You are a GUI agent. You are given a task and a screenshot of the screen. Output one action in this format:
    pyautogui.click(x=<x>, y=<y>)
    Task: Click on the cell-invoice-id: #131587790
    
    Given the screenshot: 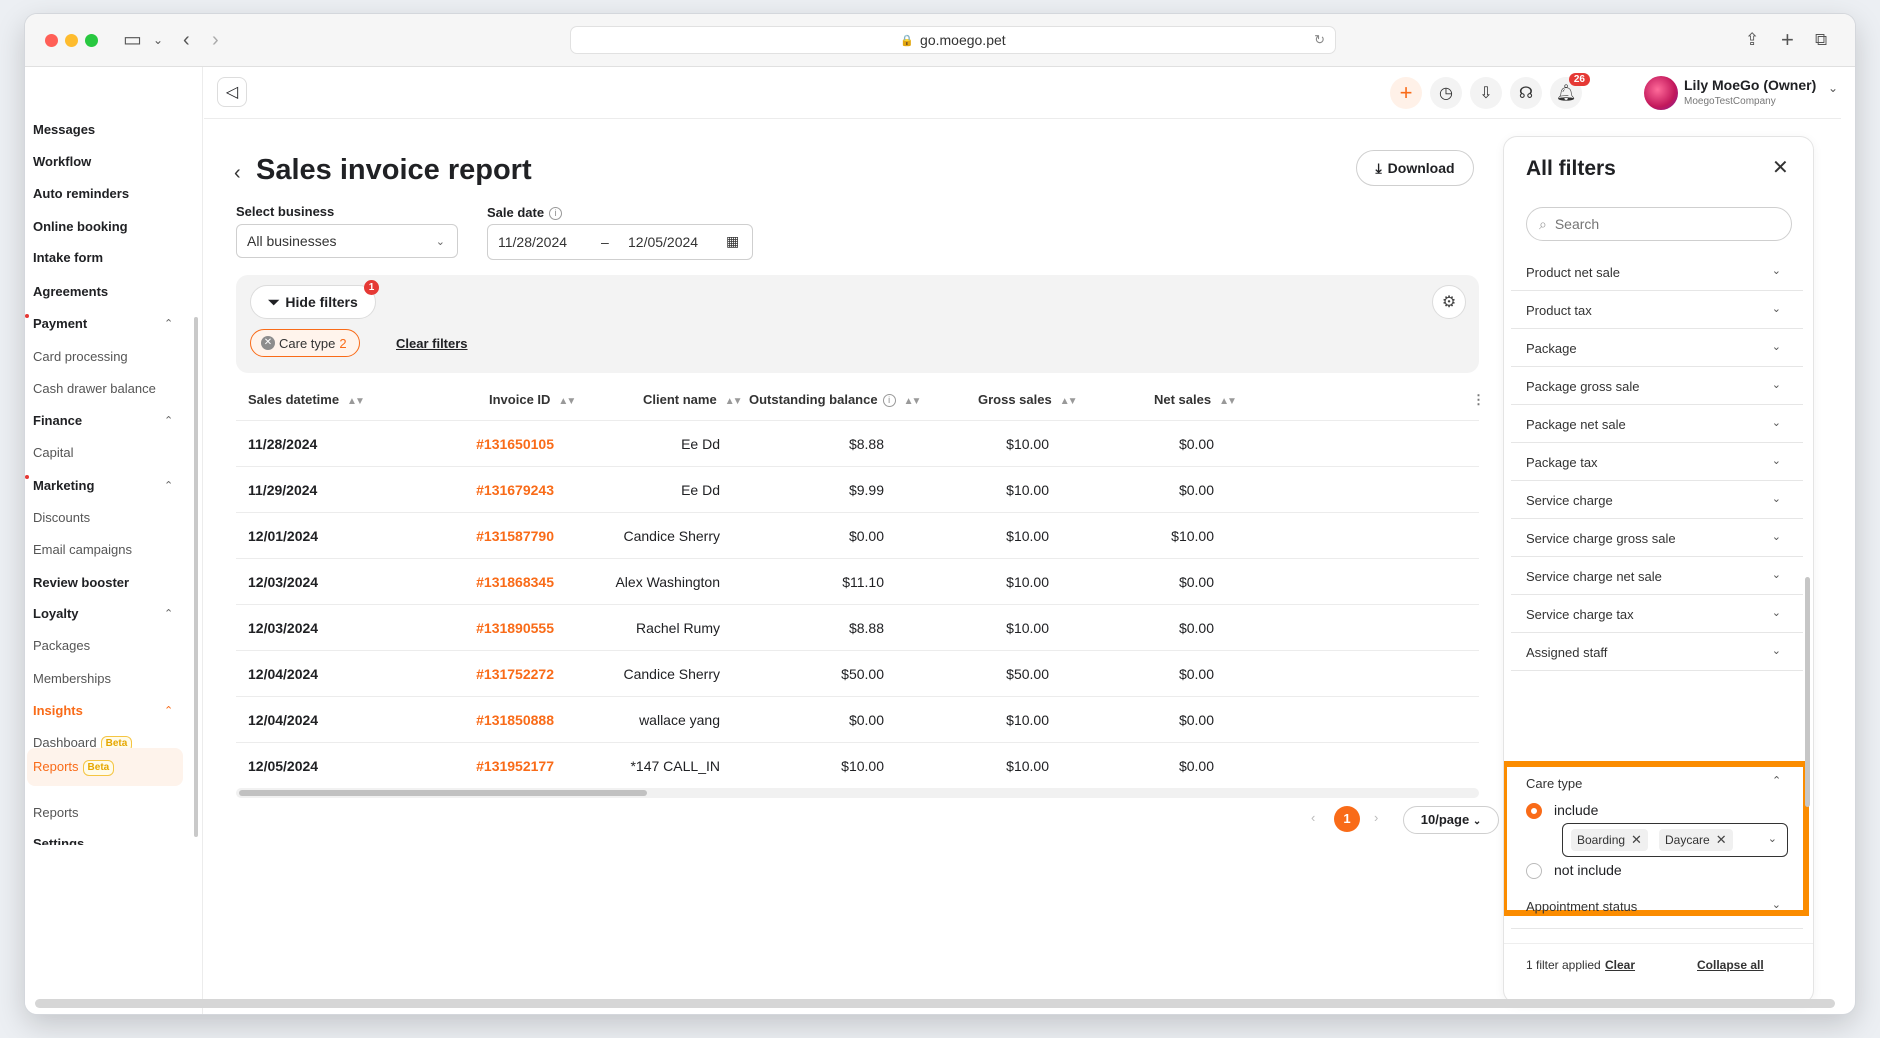 What is the action you would take?
    pyautogui.click(x=515, y=536)
    